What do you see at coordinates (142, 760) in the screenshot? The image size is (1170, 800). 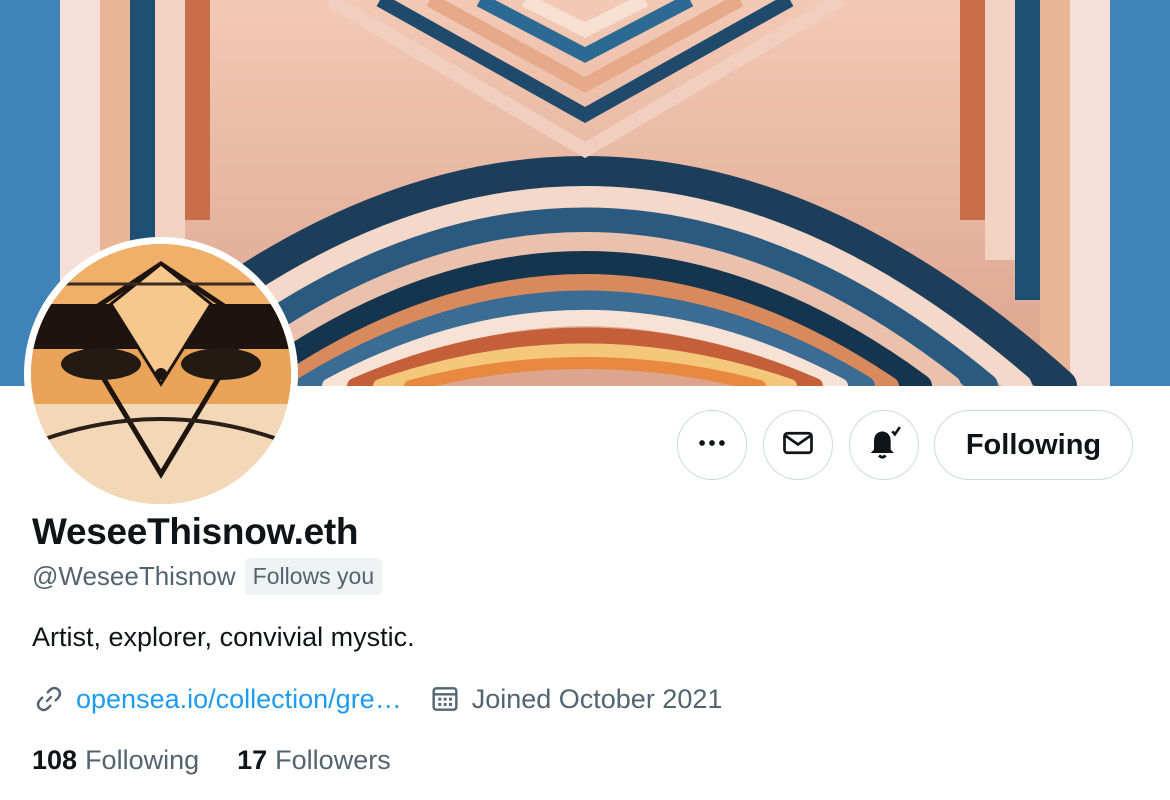 I see `following-label: Following` at bounding box center [142, 760].